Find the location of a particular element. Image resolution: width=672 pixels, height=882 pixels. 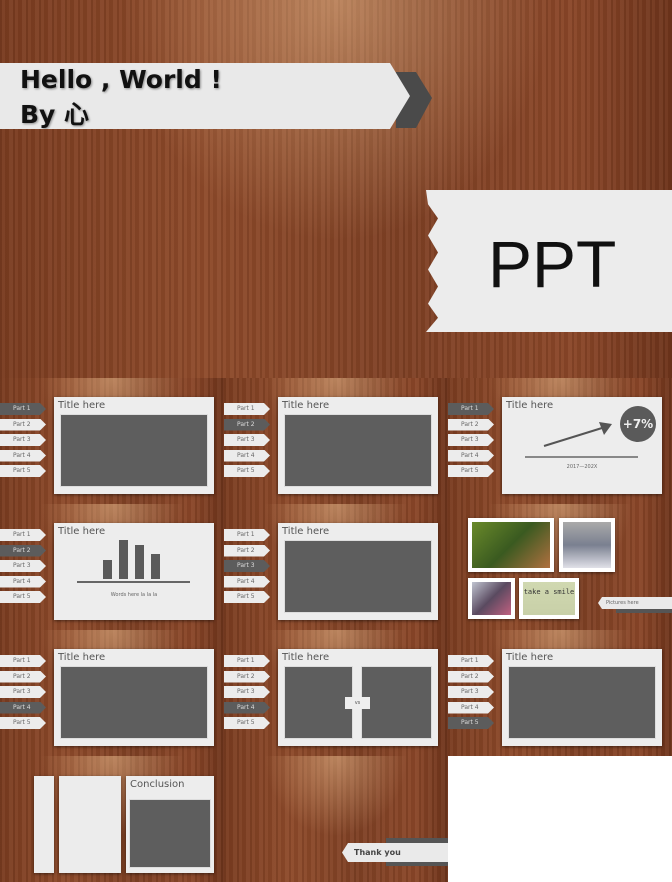

slide-thumbnail-10: Conclusion is located at coordinates (112, 819).